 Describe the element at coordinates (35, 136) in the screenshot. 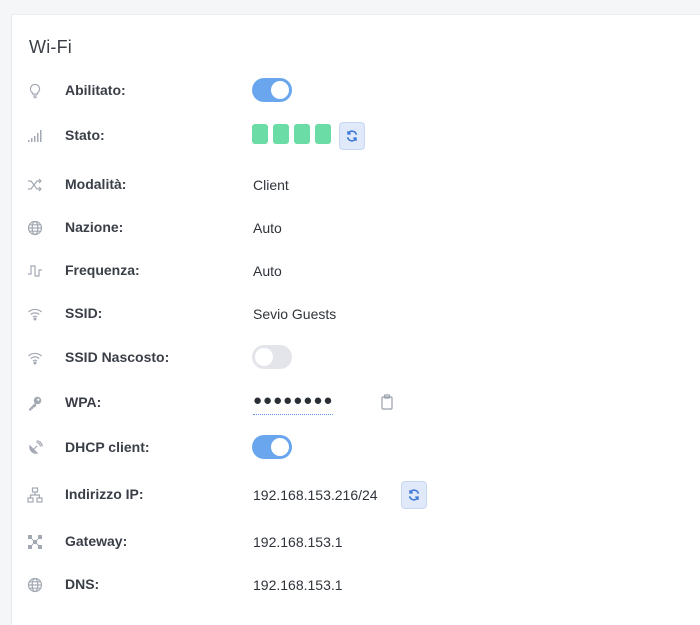

I see `signal-bars-icon` at that location.